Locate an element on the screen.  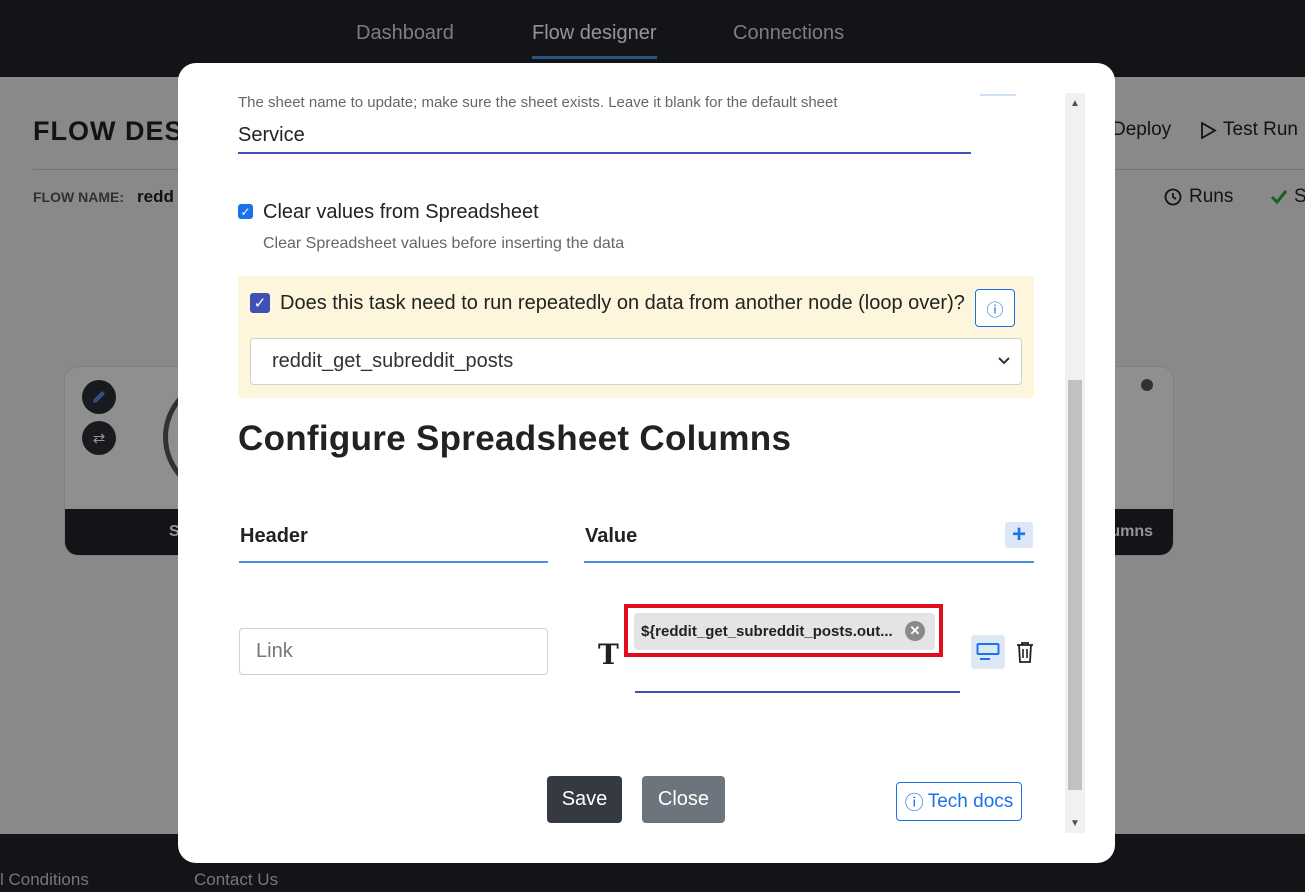
modal-scrollbar: ▲ ▼ is located at coordinates (1075, 463).